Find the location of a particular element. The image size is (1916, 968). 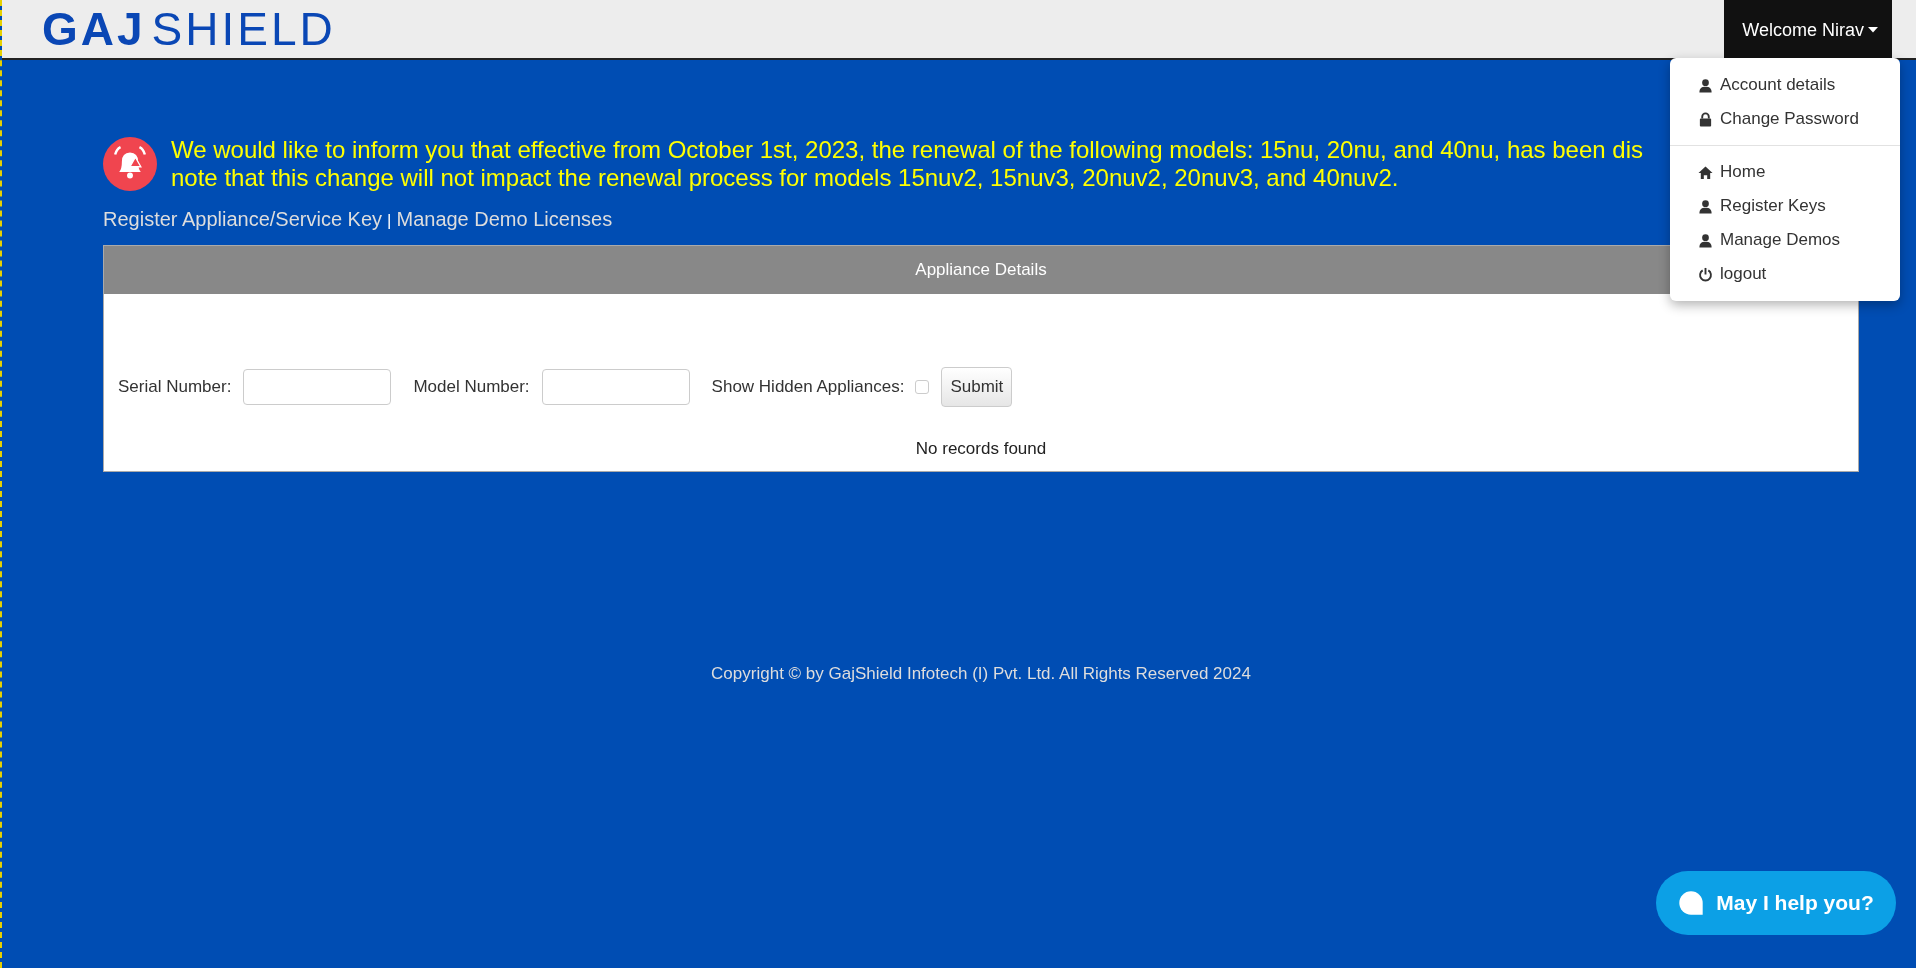

copyright-text: Copyright © by GajShield Infotech (I) Pvt. Ltd. All Rights Reserved 2024 is located at coordinates (981, 674).